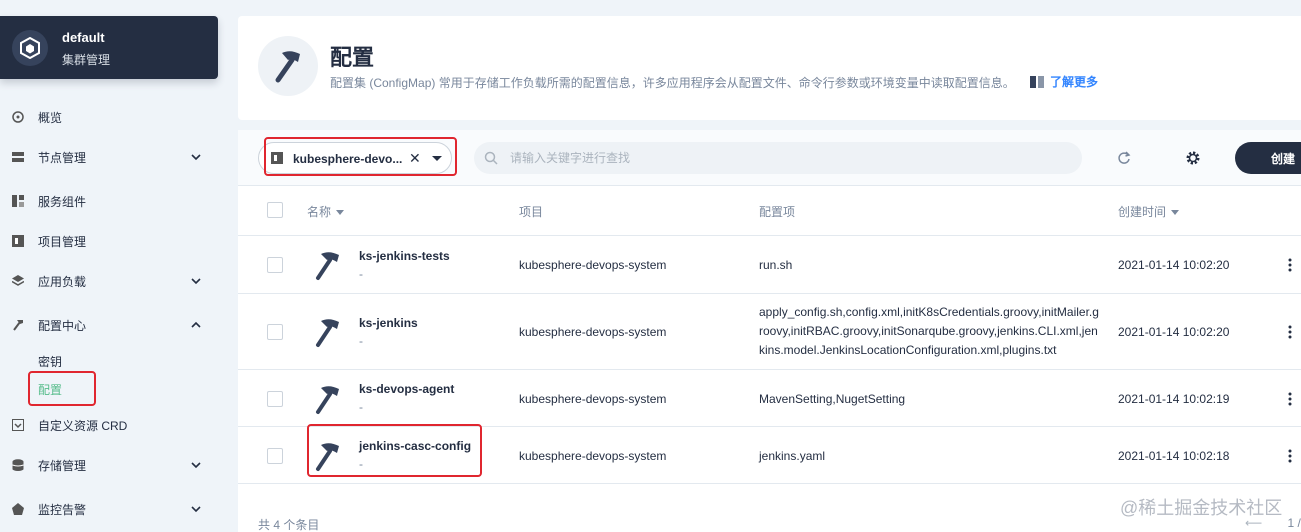 The image size is (1301, 532). I want to click on sidebar-item-components: 服务组件, so click(109, 201).